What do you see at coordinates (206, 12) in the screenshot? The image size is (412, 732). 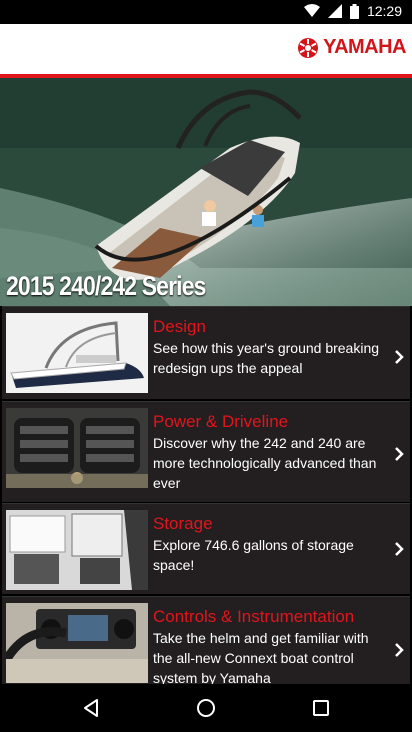 I see `status-bar: 12:29` at bounding box center [206, 12].